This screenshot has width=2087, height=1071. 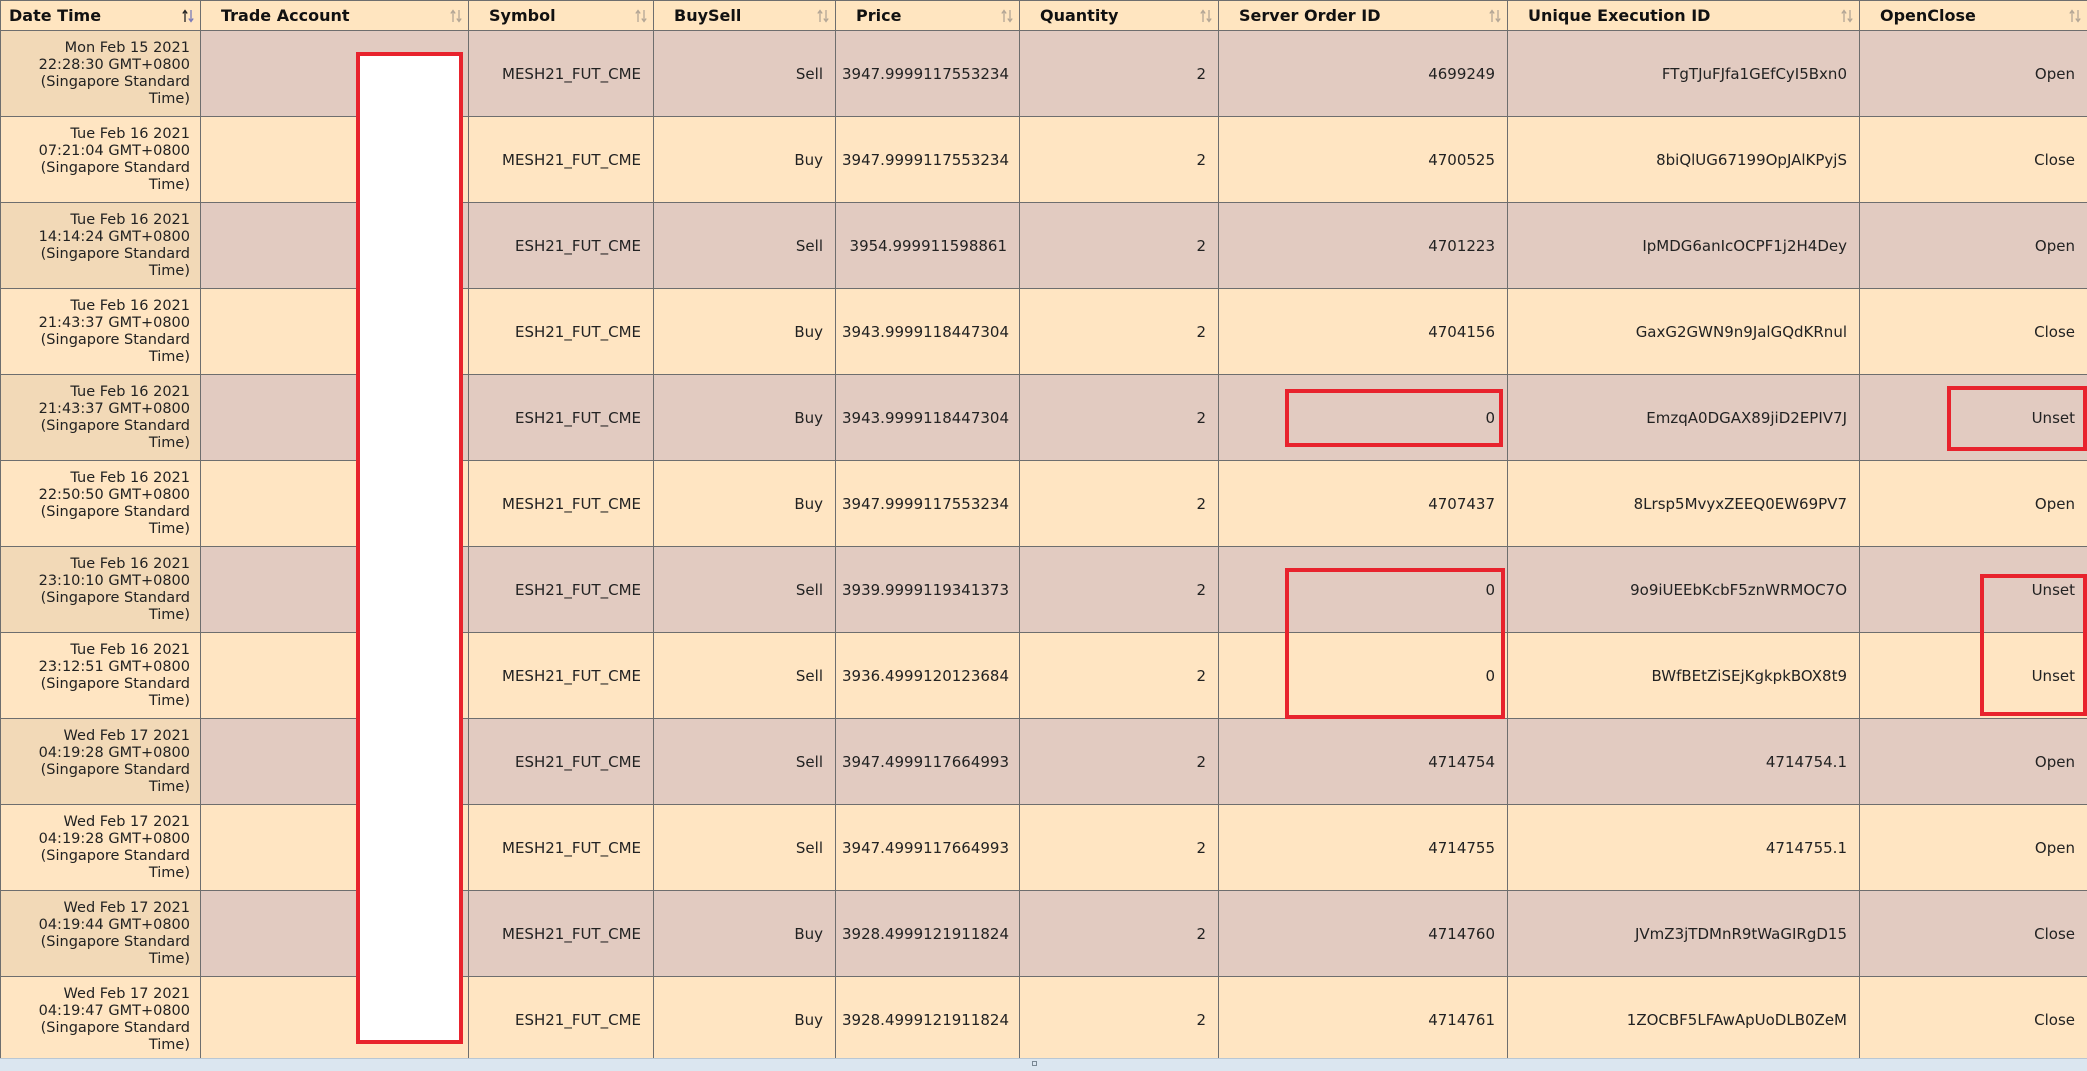 What do you see at coordinates (707, 15) in the screenshot?
I see `column-header-label: BuySell` at bounding box center [707, 15].